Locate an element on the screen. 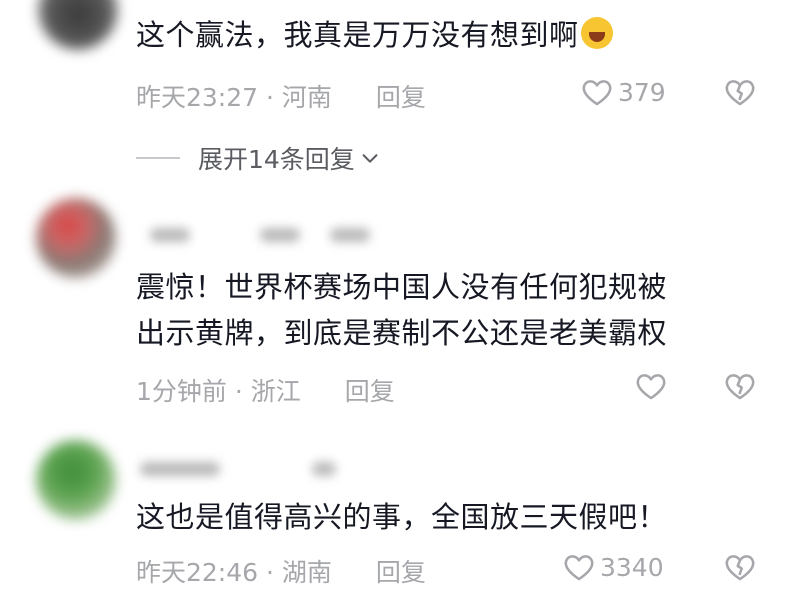 This screenshot has width=800, height=611. comment-meta: 1分钟前 · 浙江 回复 is located at coordinates (265, 390).